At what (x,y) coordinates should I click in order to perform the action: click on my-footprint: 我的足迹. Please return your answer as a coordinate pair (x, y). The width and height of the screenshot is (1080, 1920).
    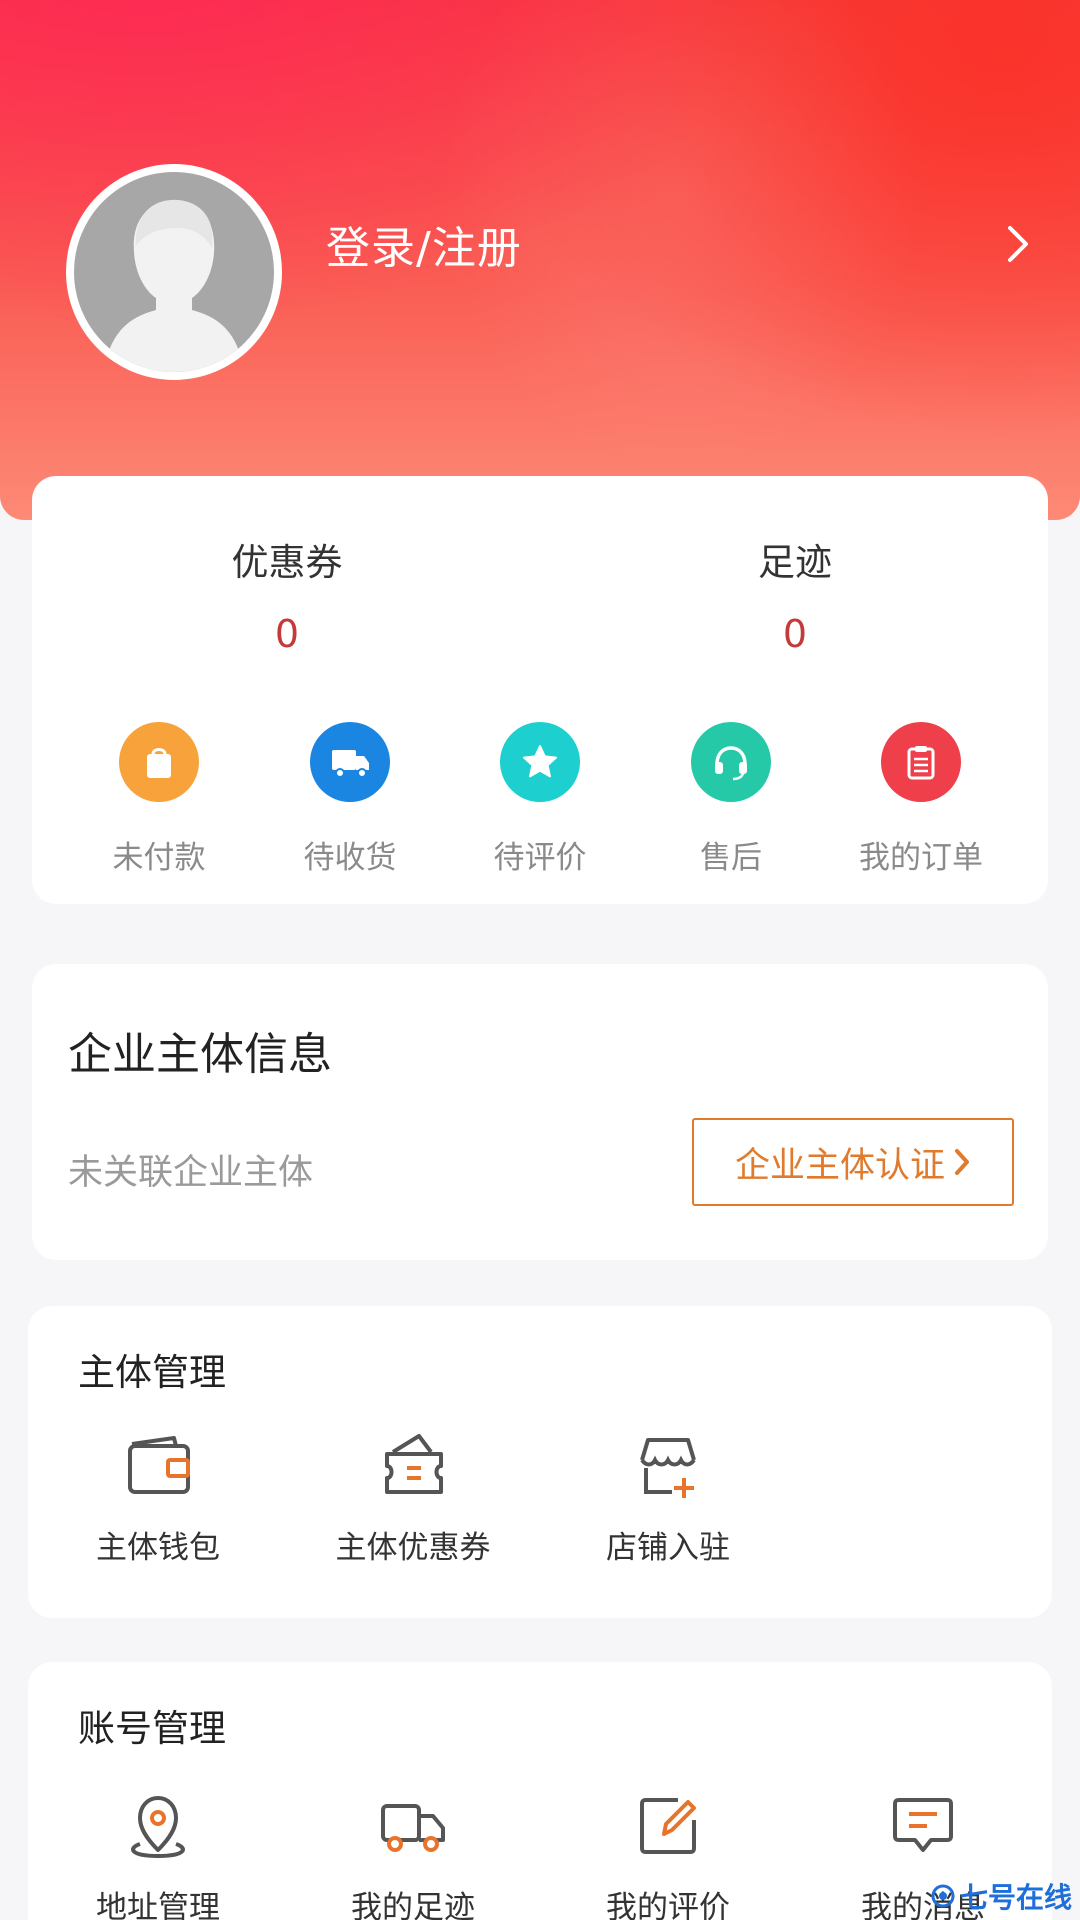
    Looking at the image, I should click on (413, 1853).